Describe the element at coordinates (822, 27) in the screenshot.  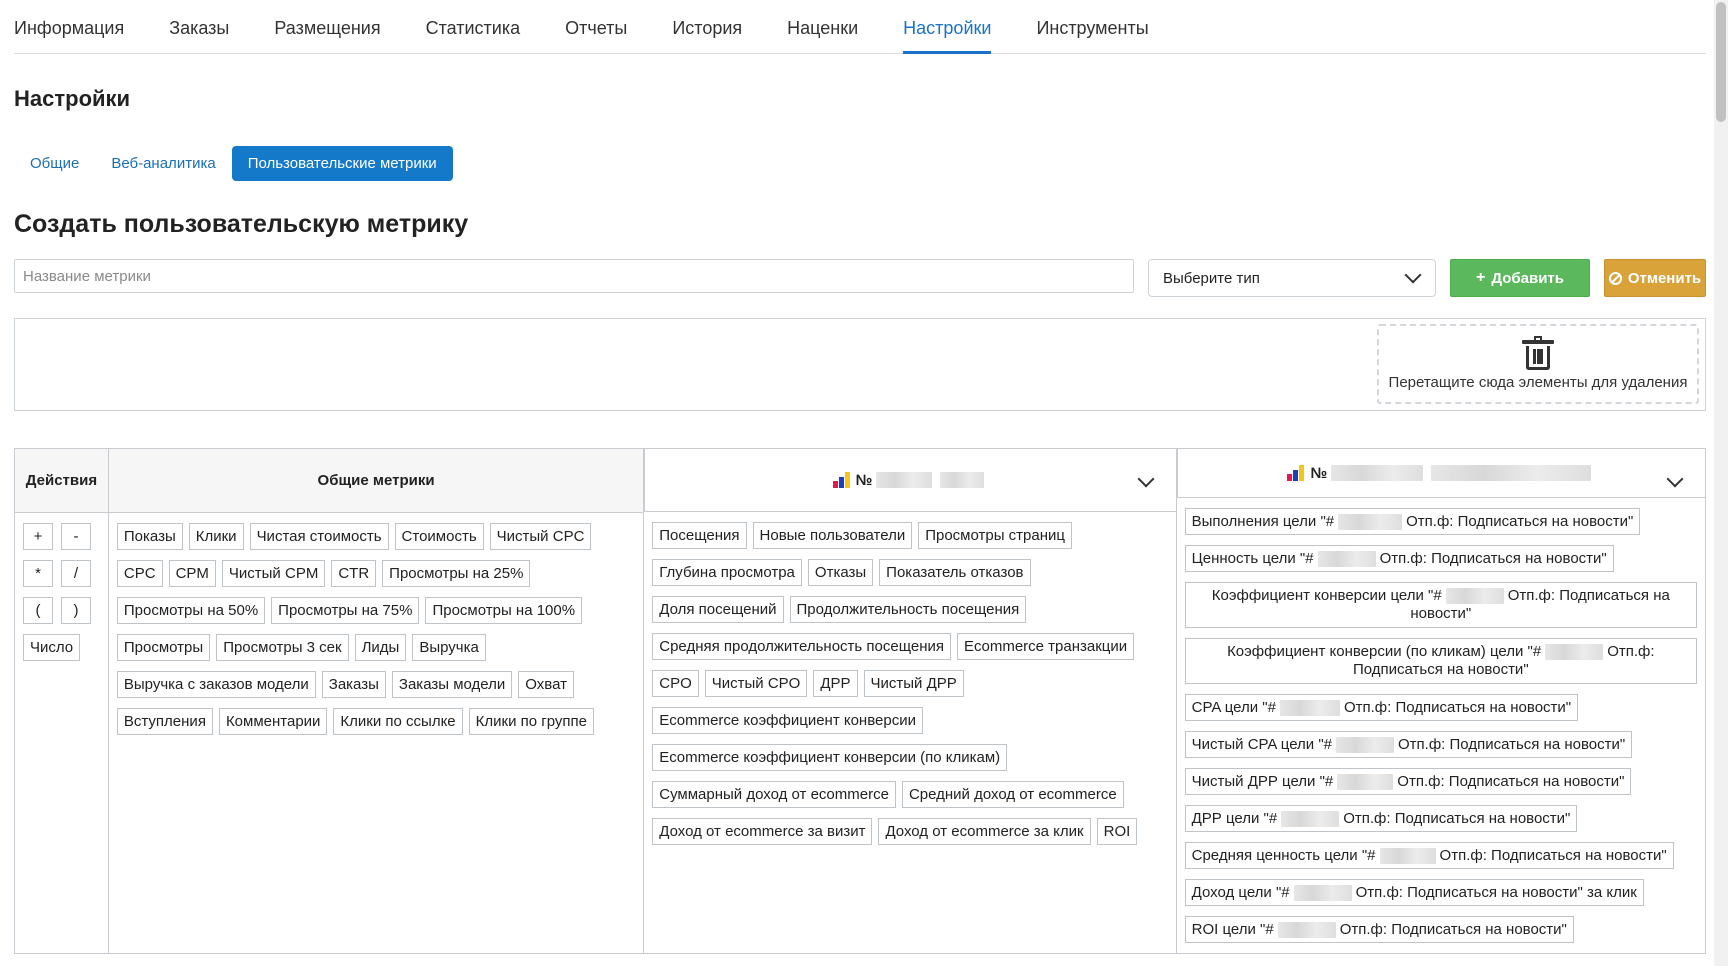
I see `nav-tab-6: Наценки` at that location.